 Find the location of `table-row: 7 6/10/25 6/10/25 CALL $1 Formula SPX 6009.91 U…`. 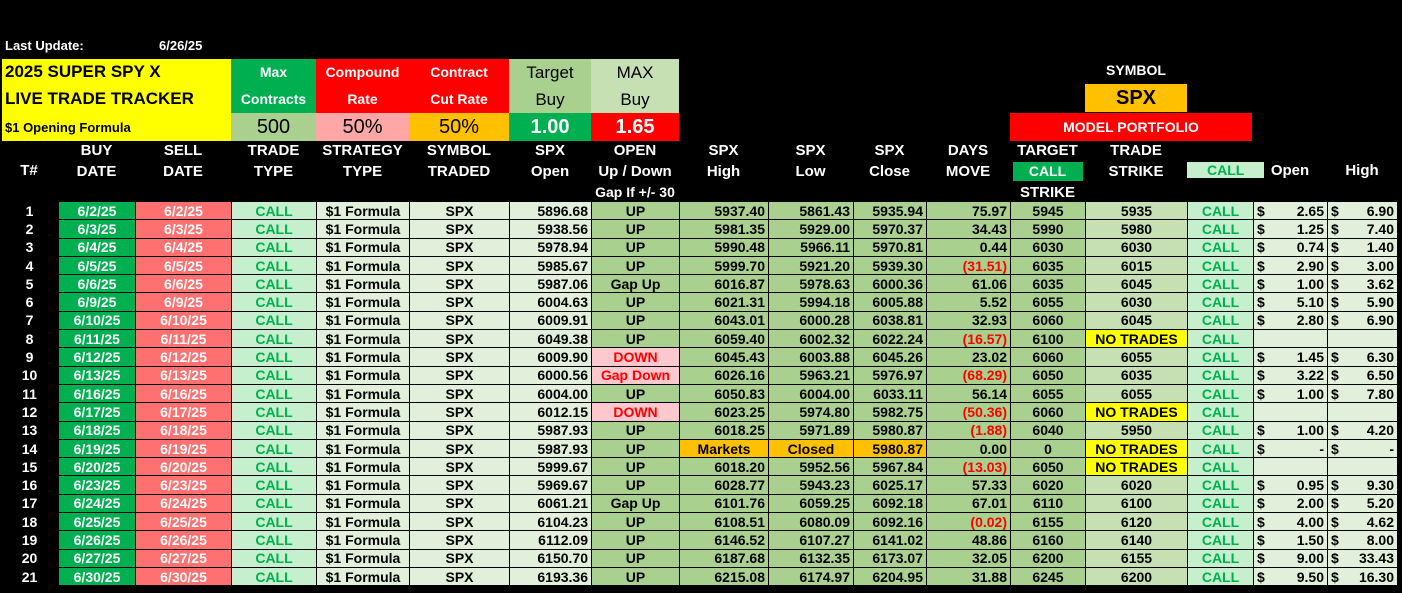

table-row: 7 6/10/25 6/10/25 CALL $1 Formula SPX 6009.91 U… is located at coordinates (699, 320).